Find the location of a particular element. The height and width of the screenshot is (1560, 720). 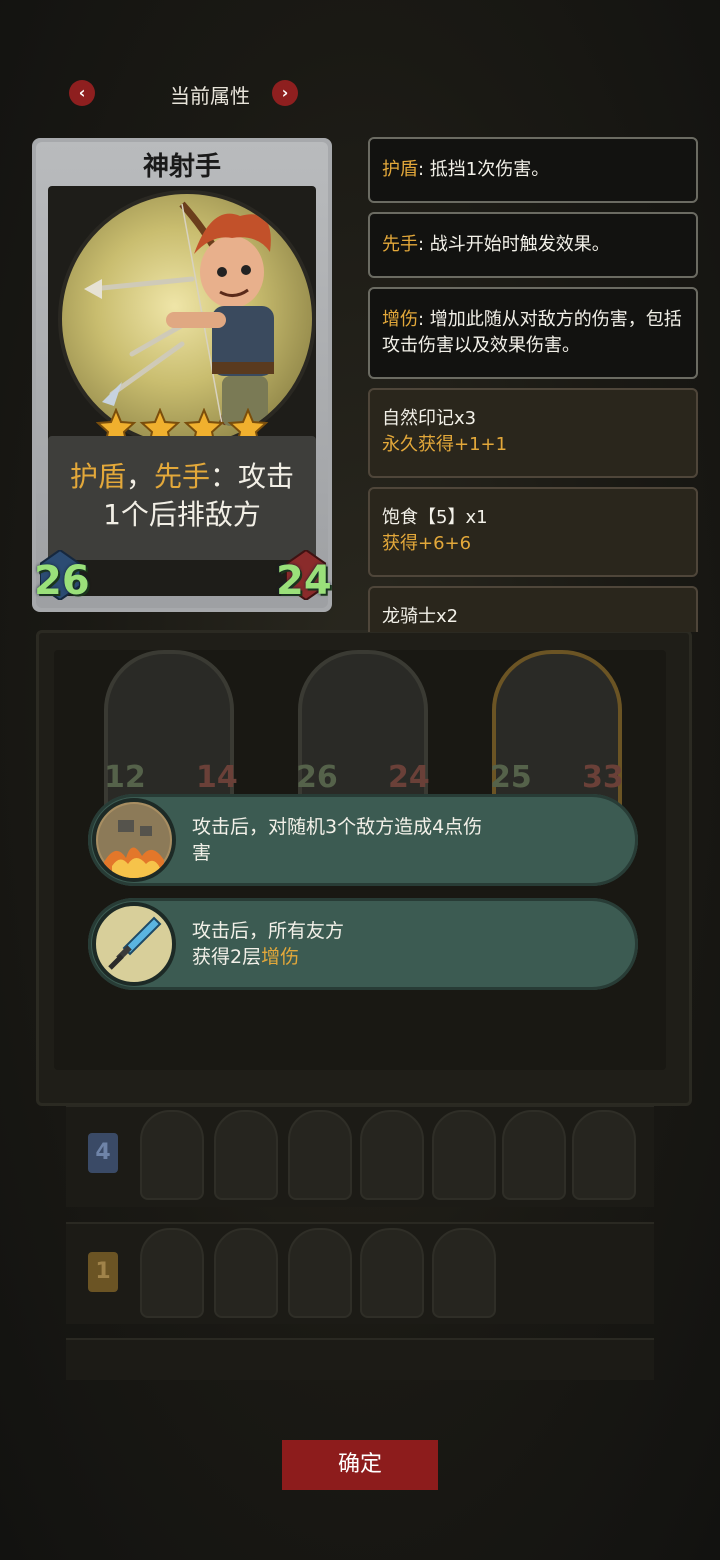

unit-description: 护盾，先手：攻击 1个后排敌方 is located at coordinates (182, 496).